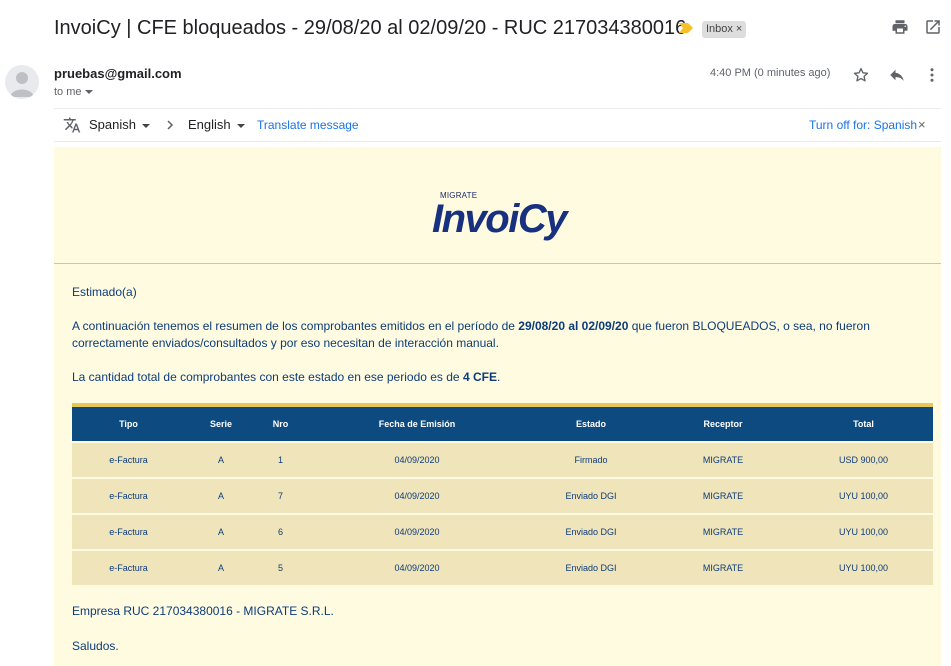 The width and height of the screenshot is (951, 666). I want to click on table-cell: 1, so click(280, 459).